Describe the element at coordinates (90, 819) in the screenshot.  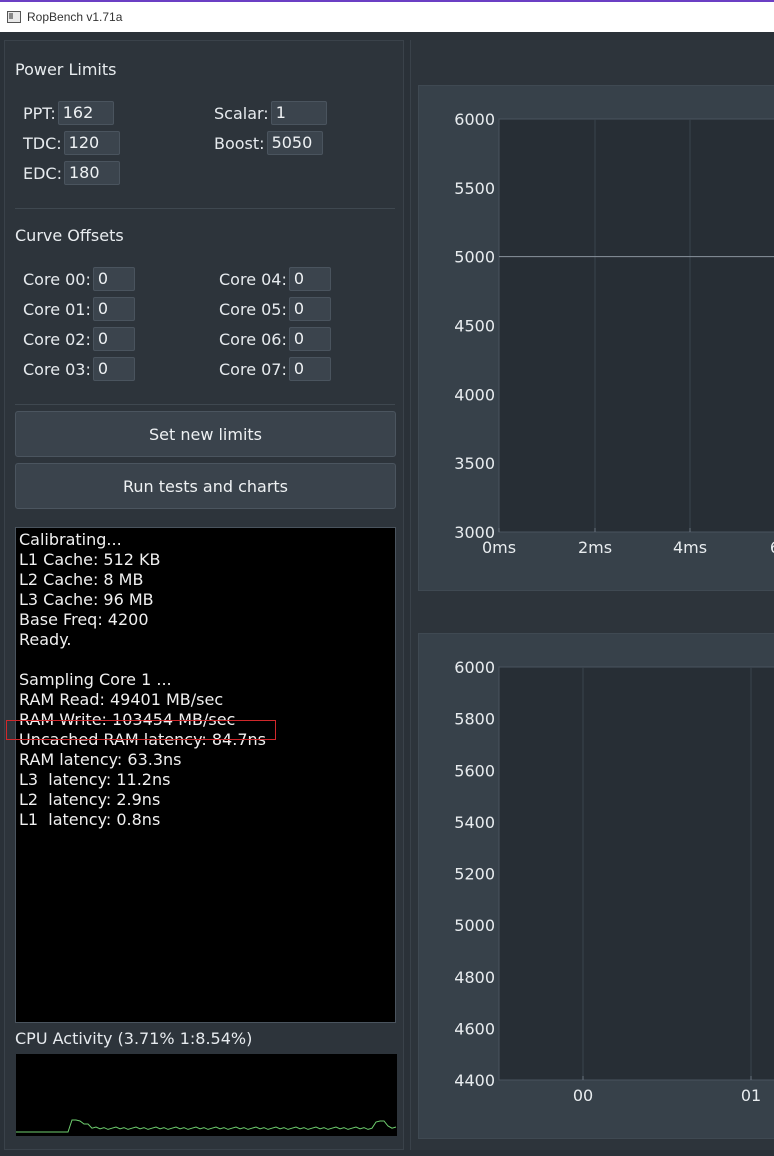
I see `console-line: L1 latency: 0.8ns` at that location.